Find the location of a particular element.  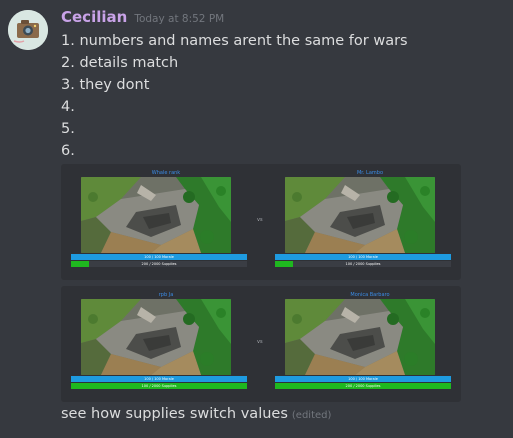

message-line: 3. they dont is located at coordinates (105, 85).